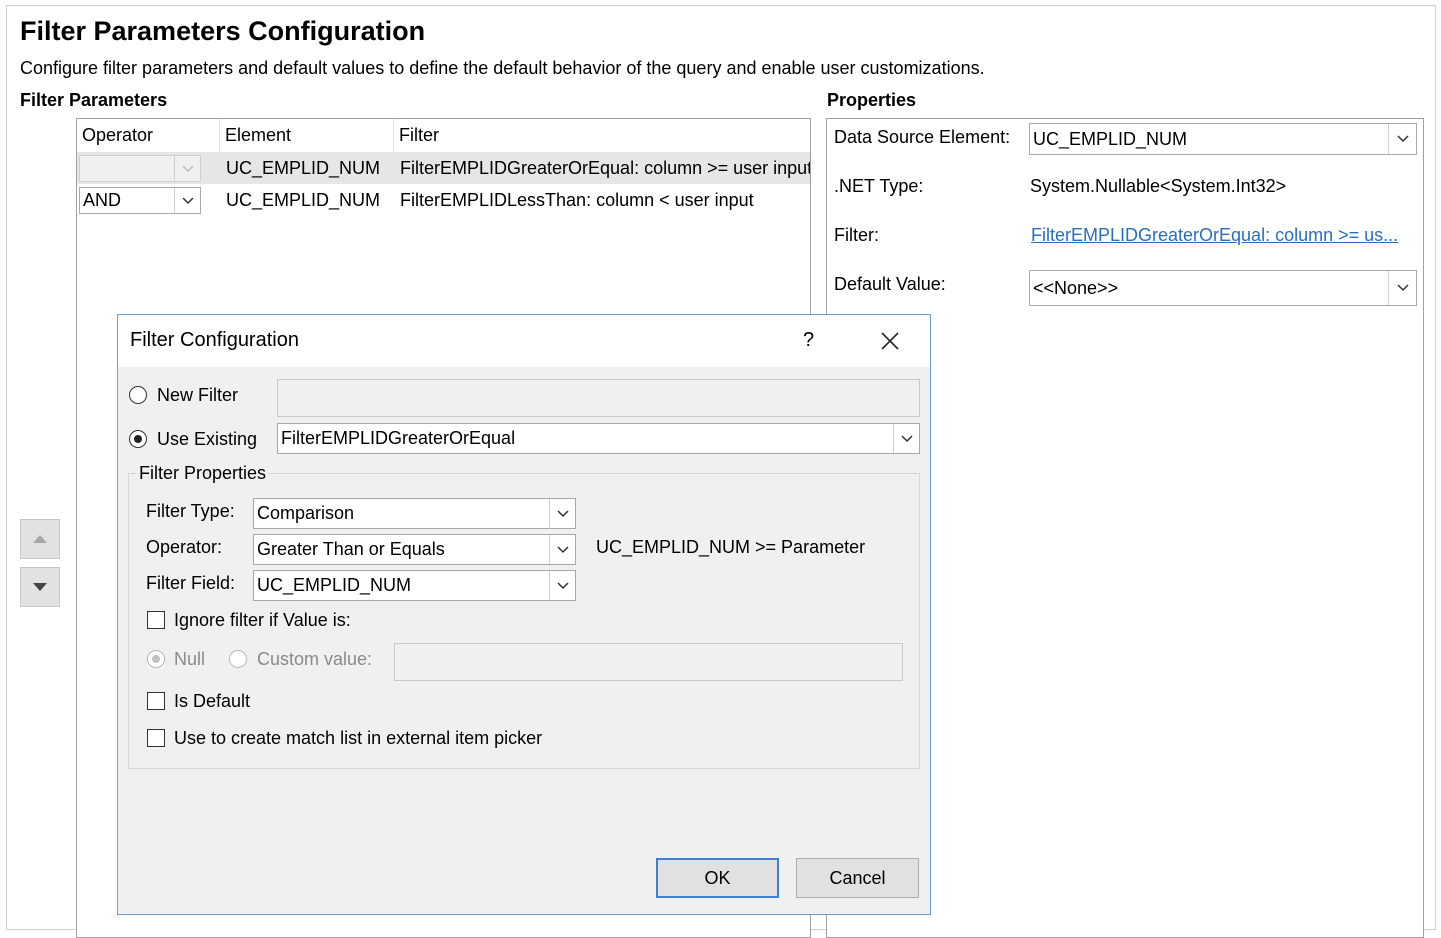  Describe the element at coordinates (334, 585) in the screenshot. I see `filter-field-value: UC_EMPLID_NUM` at that location.